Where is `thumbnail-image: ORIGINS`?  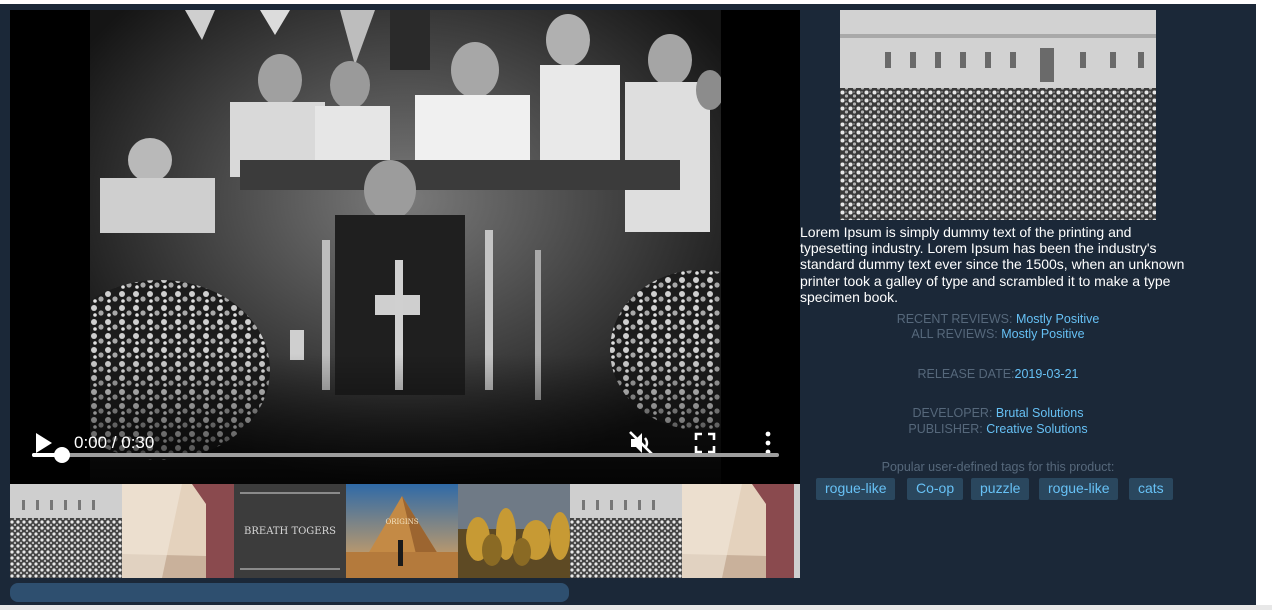
thumbnail-image: ORIGINS is located at coordinates (402, 531).